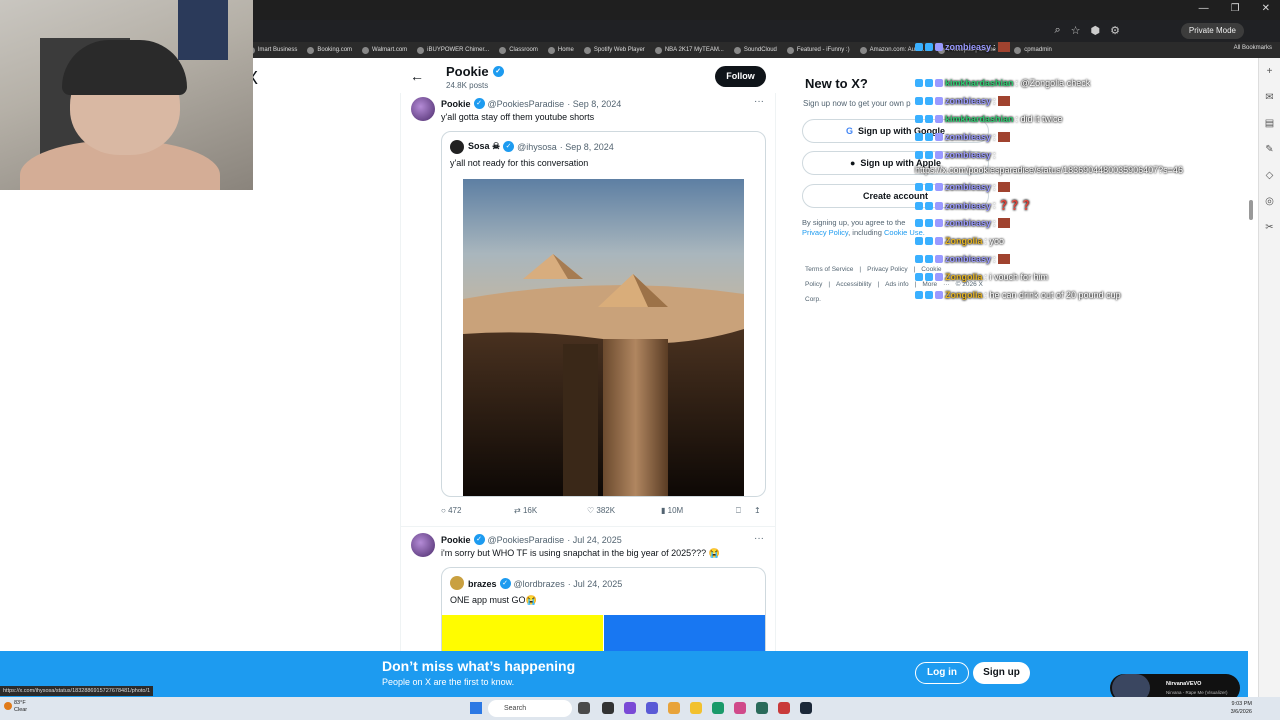  Describe the element at coordinates (1270, 176) in the screenshot. I see `tag-icon: ◇` at that location.